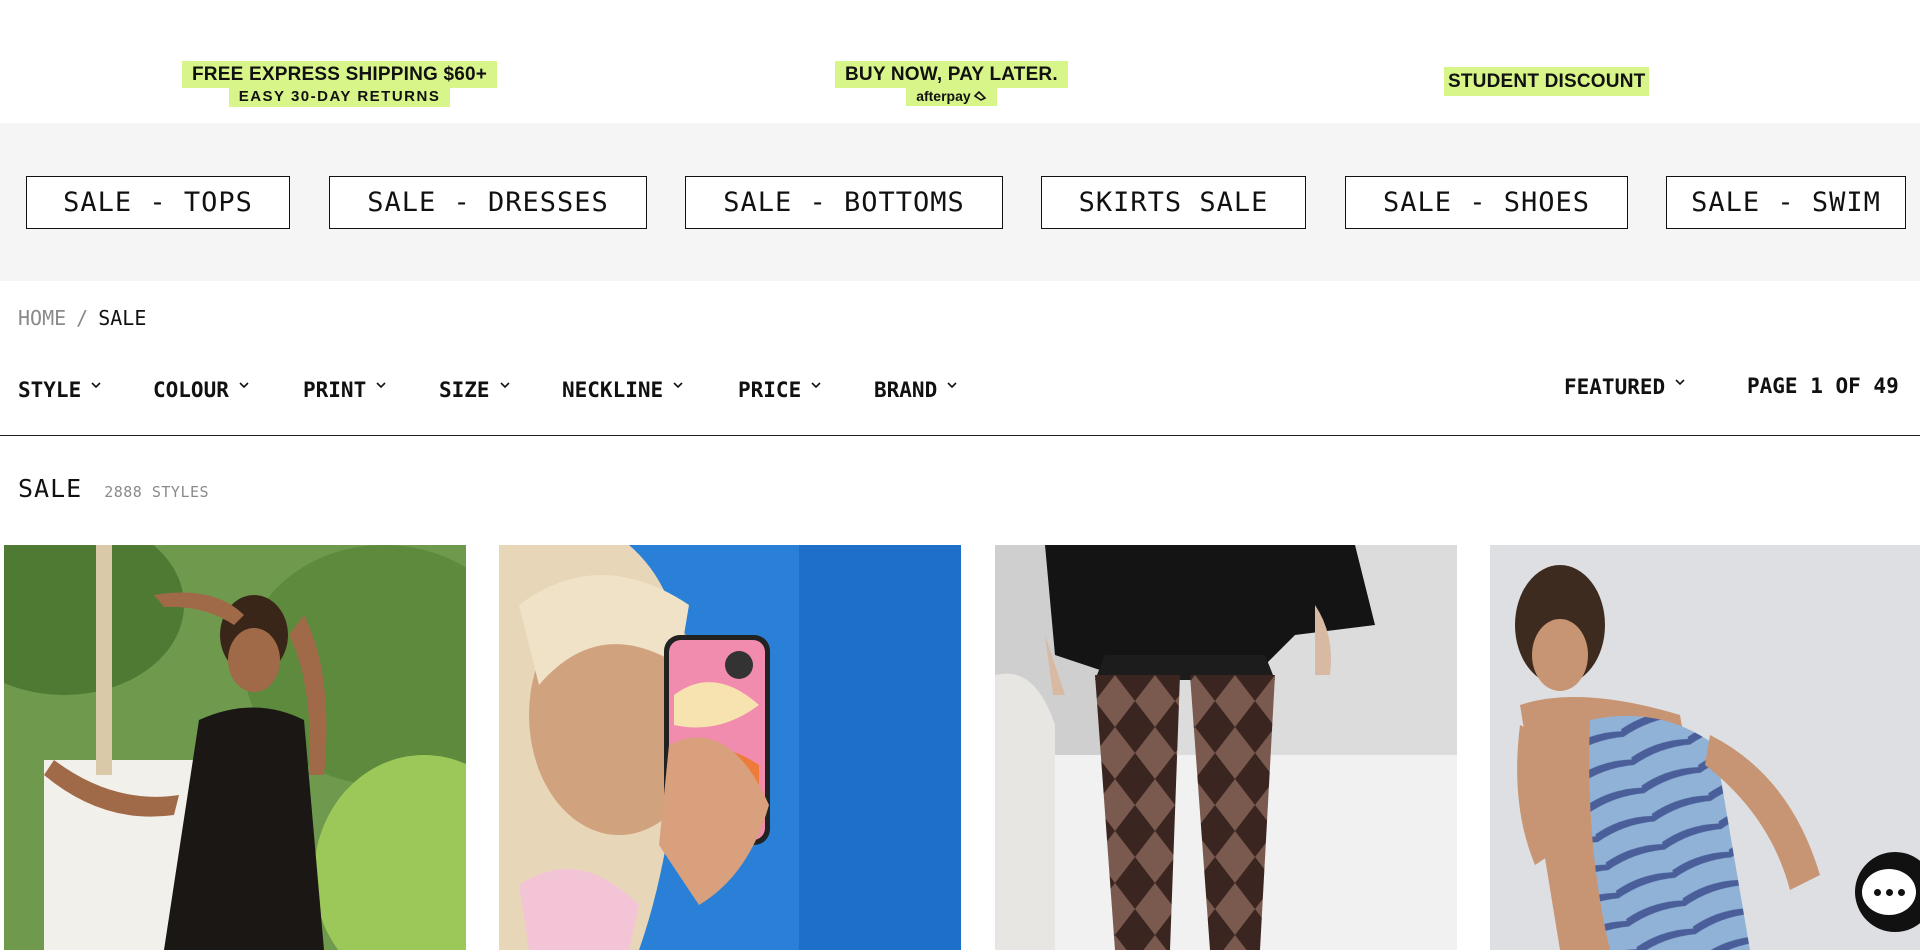 This screenshot has width=1920, height=950. What do you see at coordinates (1173, 202) in the screenshot?
I see `category-skirts-sale: SKIRTS SALE` at bounding box center [1173, 202].